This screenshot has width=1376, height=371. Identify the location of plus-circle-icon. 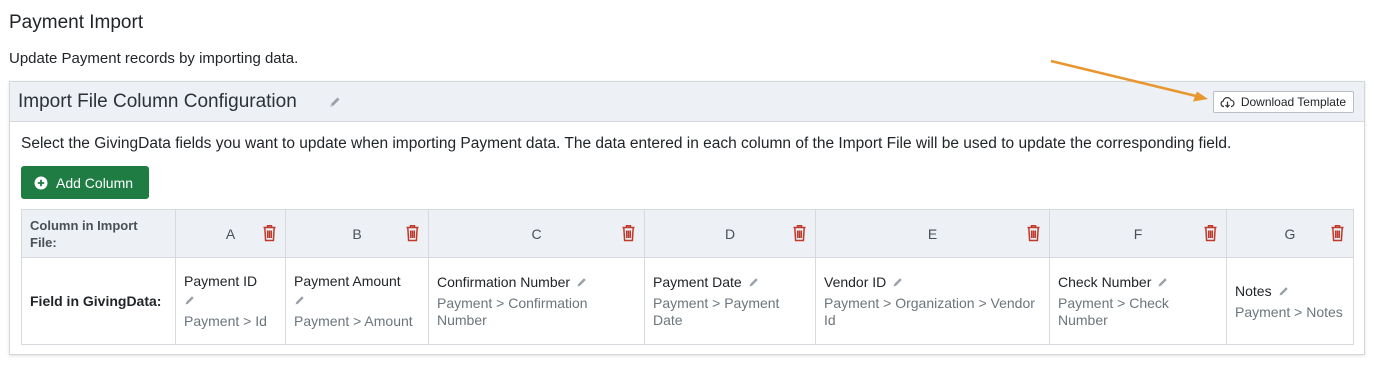
(41, 182).